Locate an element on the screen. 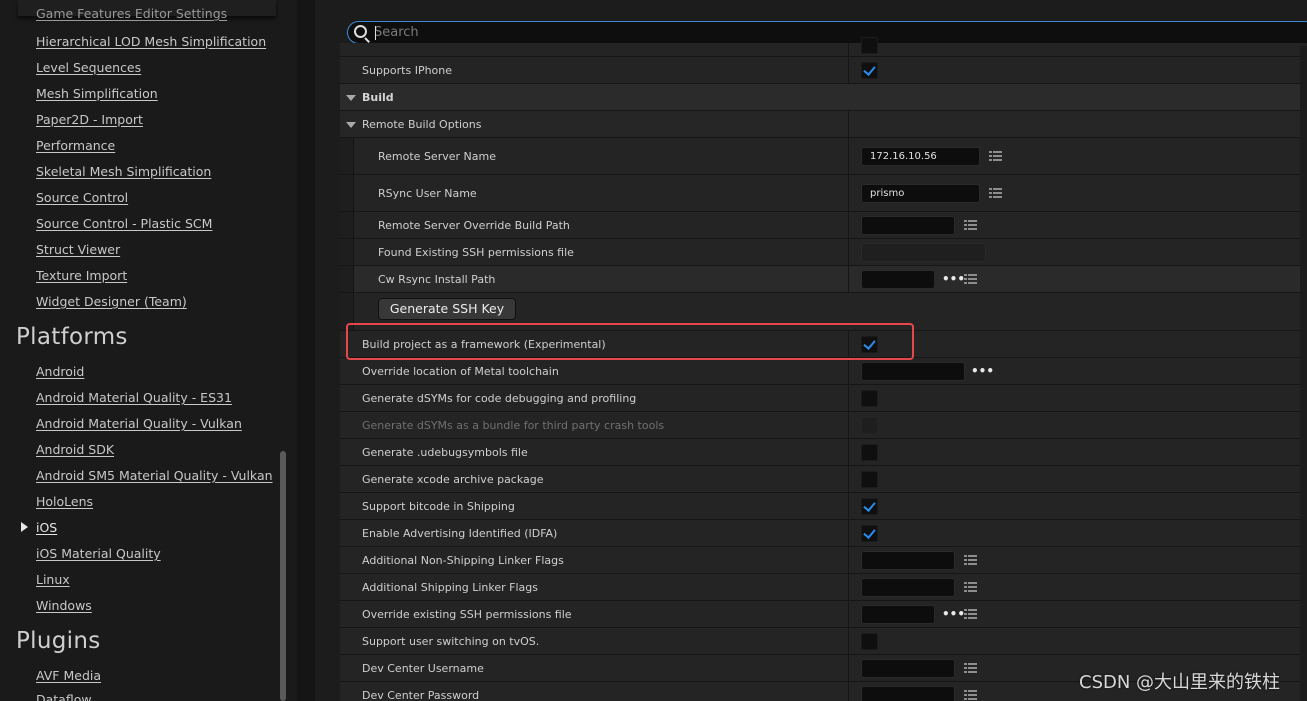  support-user-switching-checkbox is located at coordinates (869, 641).